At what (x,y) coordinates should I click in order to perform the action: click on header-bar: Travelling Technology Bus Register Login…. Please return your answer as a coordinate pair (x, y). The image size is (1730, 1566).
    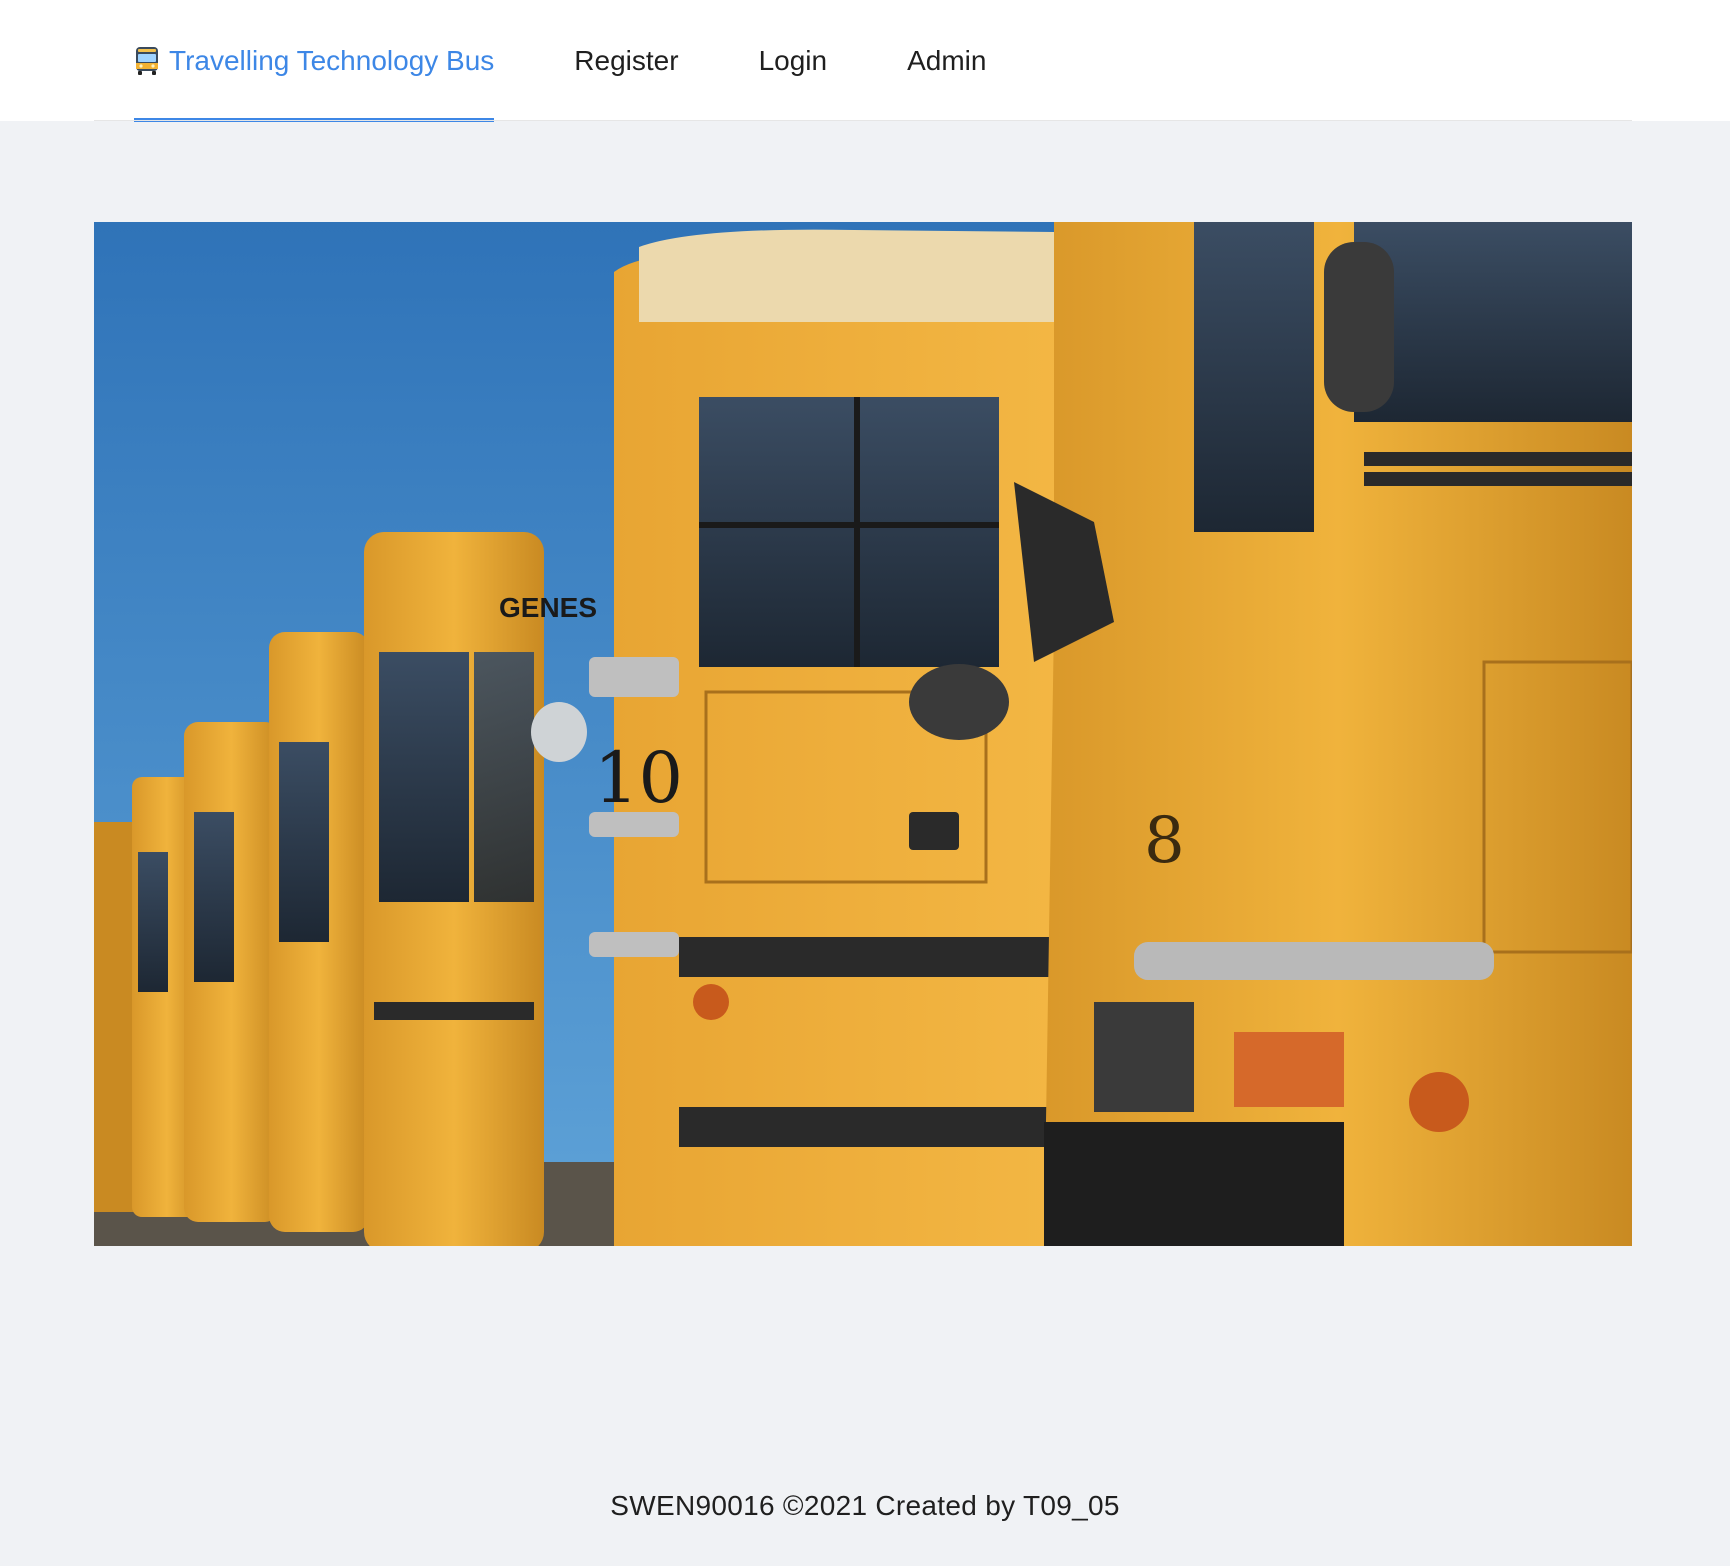
    Looking at the image, I should click on (865, 61).